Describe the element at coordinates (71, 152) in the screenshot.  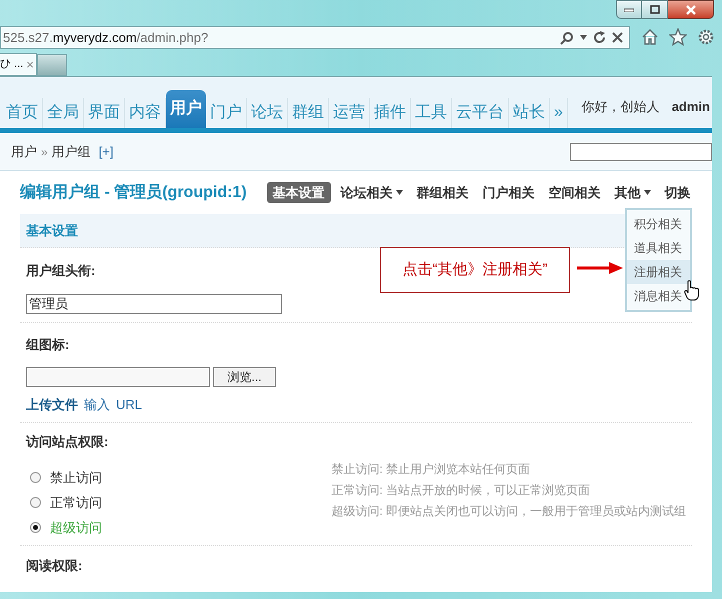
I see `breadcrumb-link: 用户组` at that location.